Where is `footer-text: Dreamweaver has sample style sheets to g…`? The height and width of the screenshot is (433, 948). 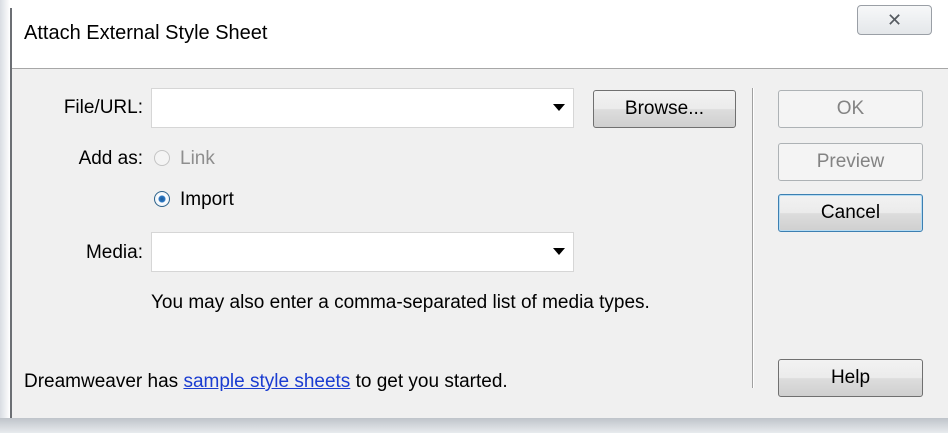
footer-text: Dreamweaver has sample style sheets to g… is located at coordinates (266, 382).